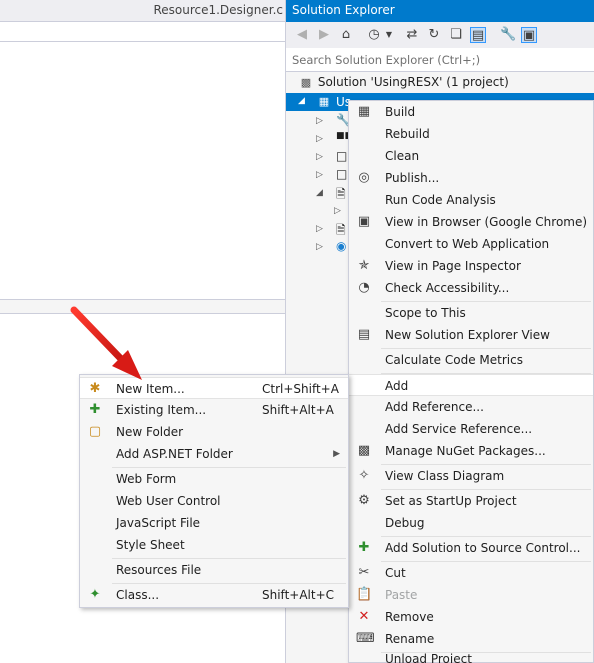 This screenshot has width=594, height=663. I want to click on build-icon: ▦, so click(364, 111).